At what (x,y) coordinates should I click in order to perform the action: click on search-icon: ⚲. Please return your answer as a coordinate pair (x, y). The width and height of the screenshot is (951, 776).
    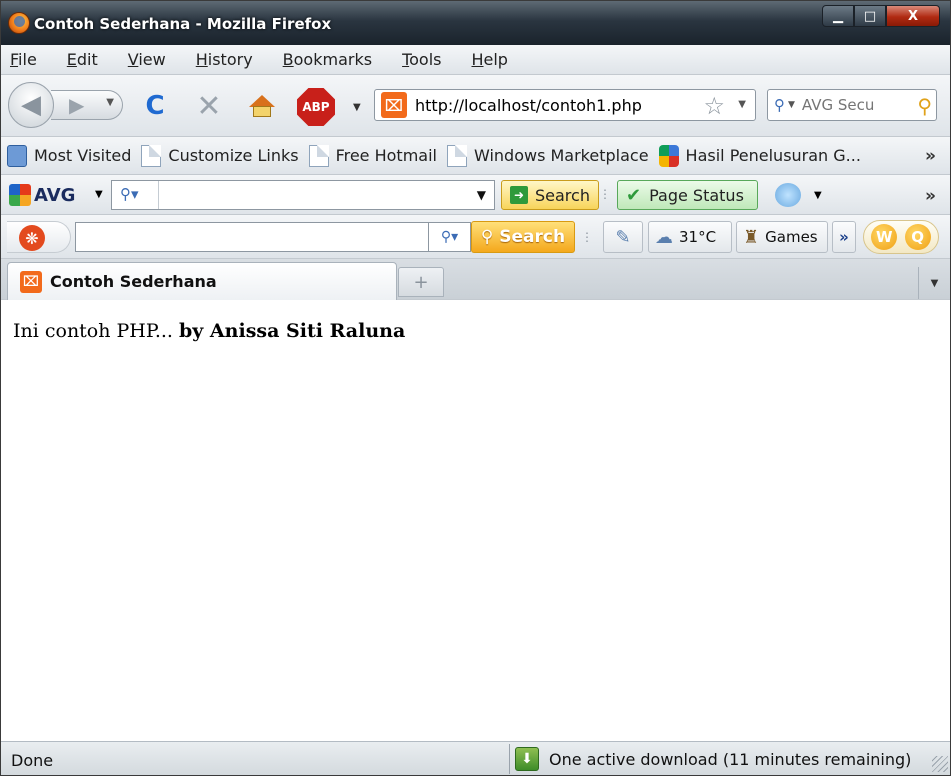
    Looking at the image, I should click on (490, 237).